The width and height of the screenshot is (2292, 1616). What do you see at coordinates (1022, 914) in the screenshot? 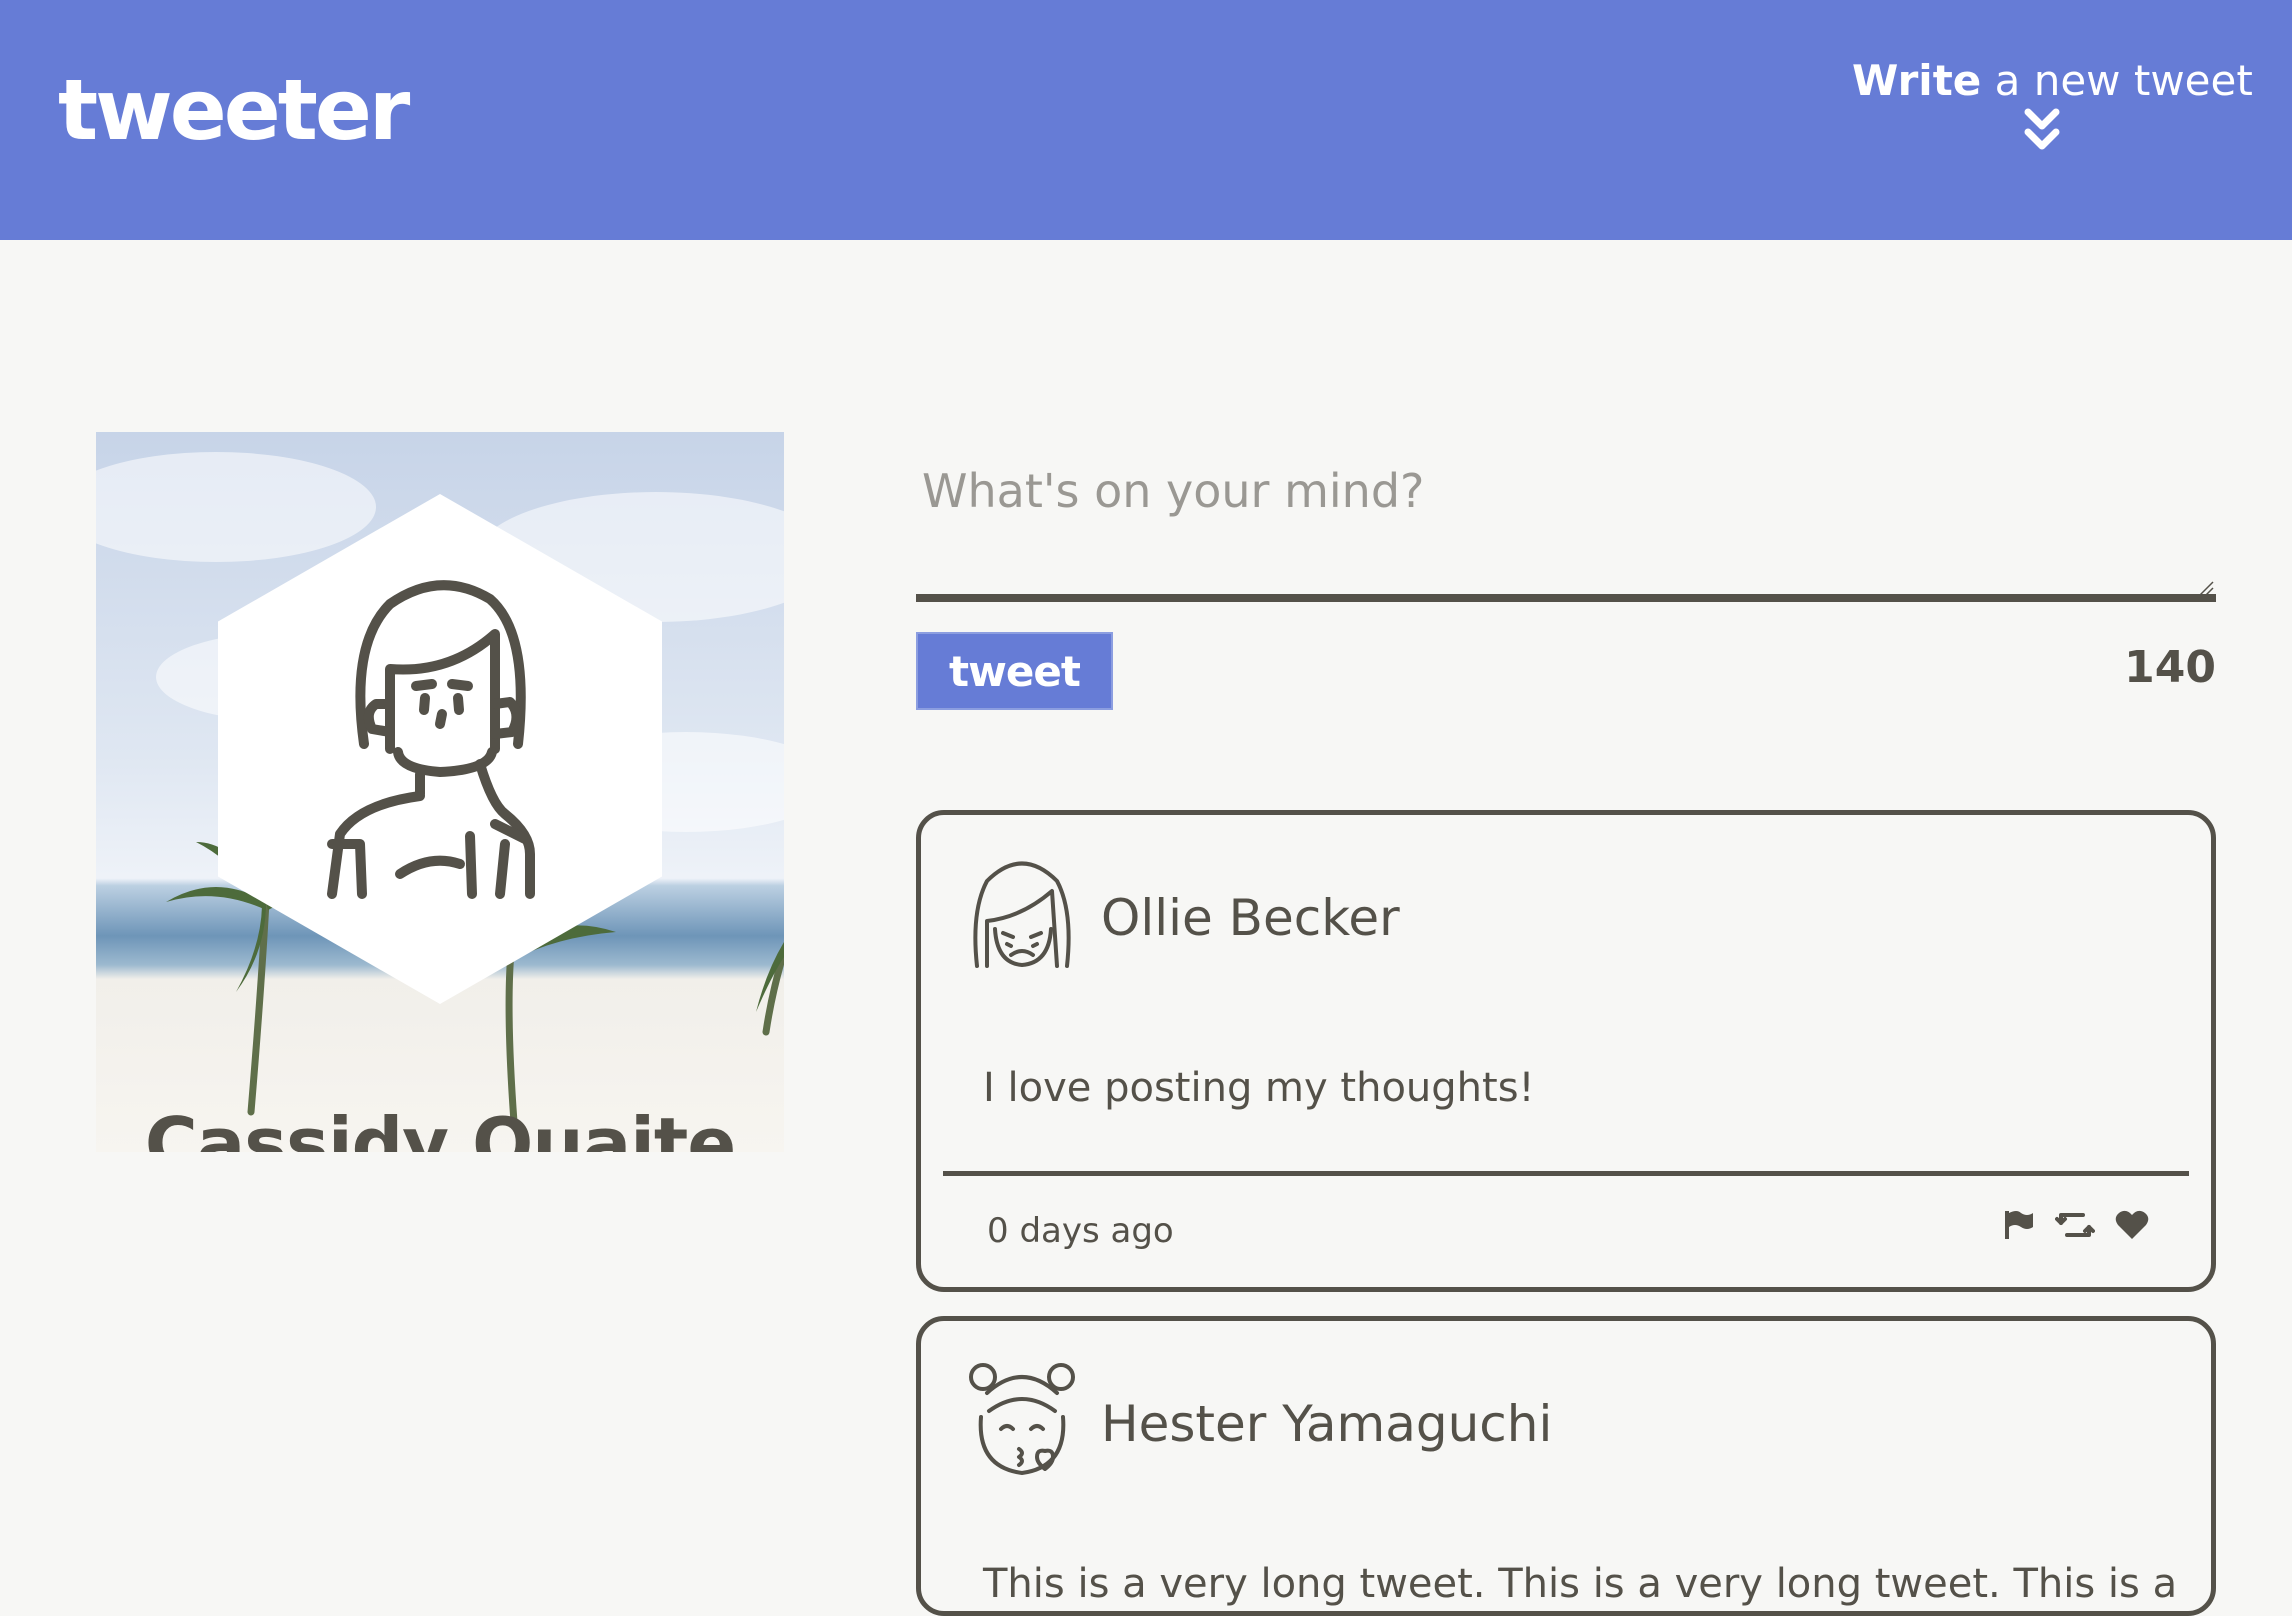
I see `sad-girl-avatar-icon` at bounding box center [1022, 914].